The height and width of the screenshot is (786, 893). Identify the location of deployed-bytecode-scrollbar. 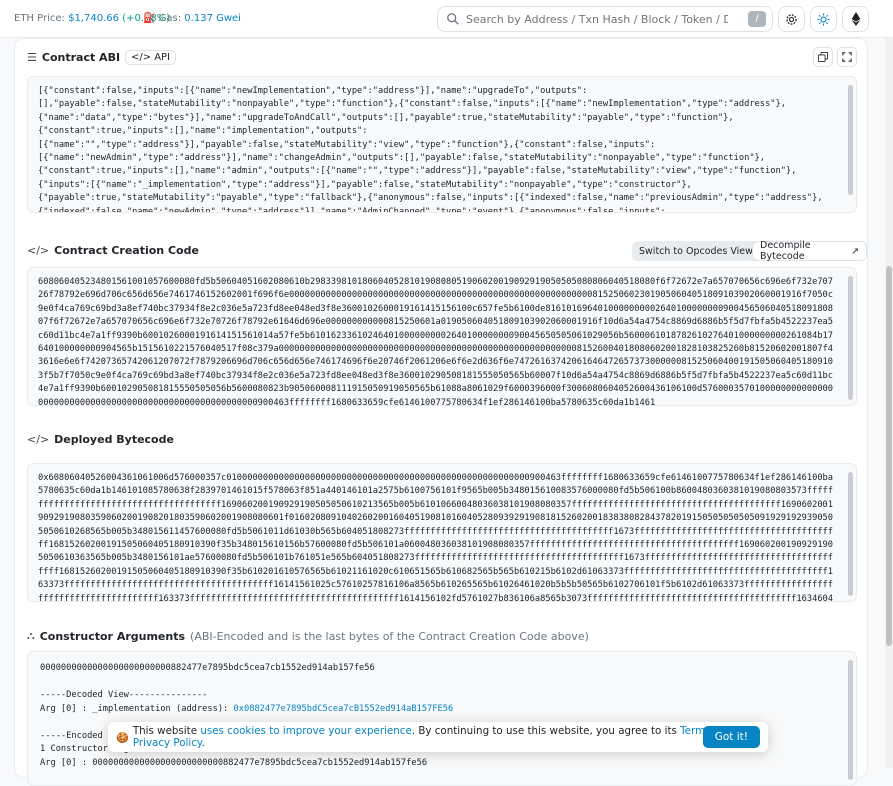
(850, 534).